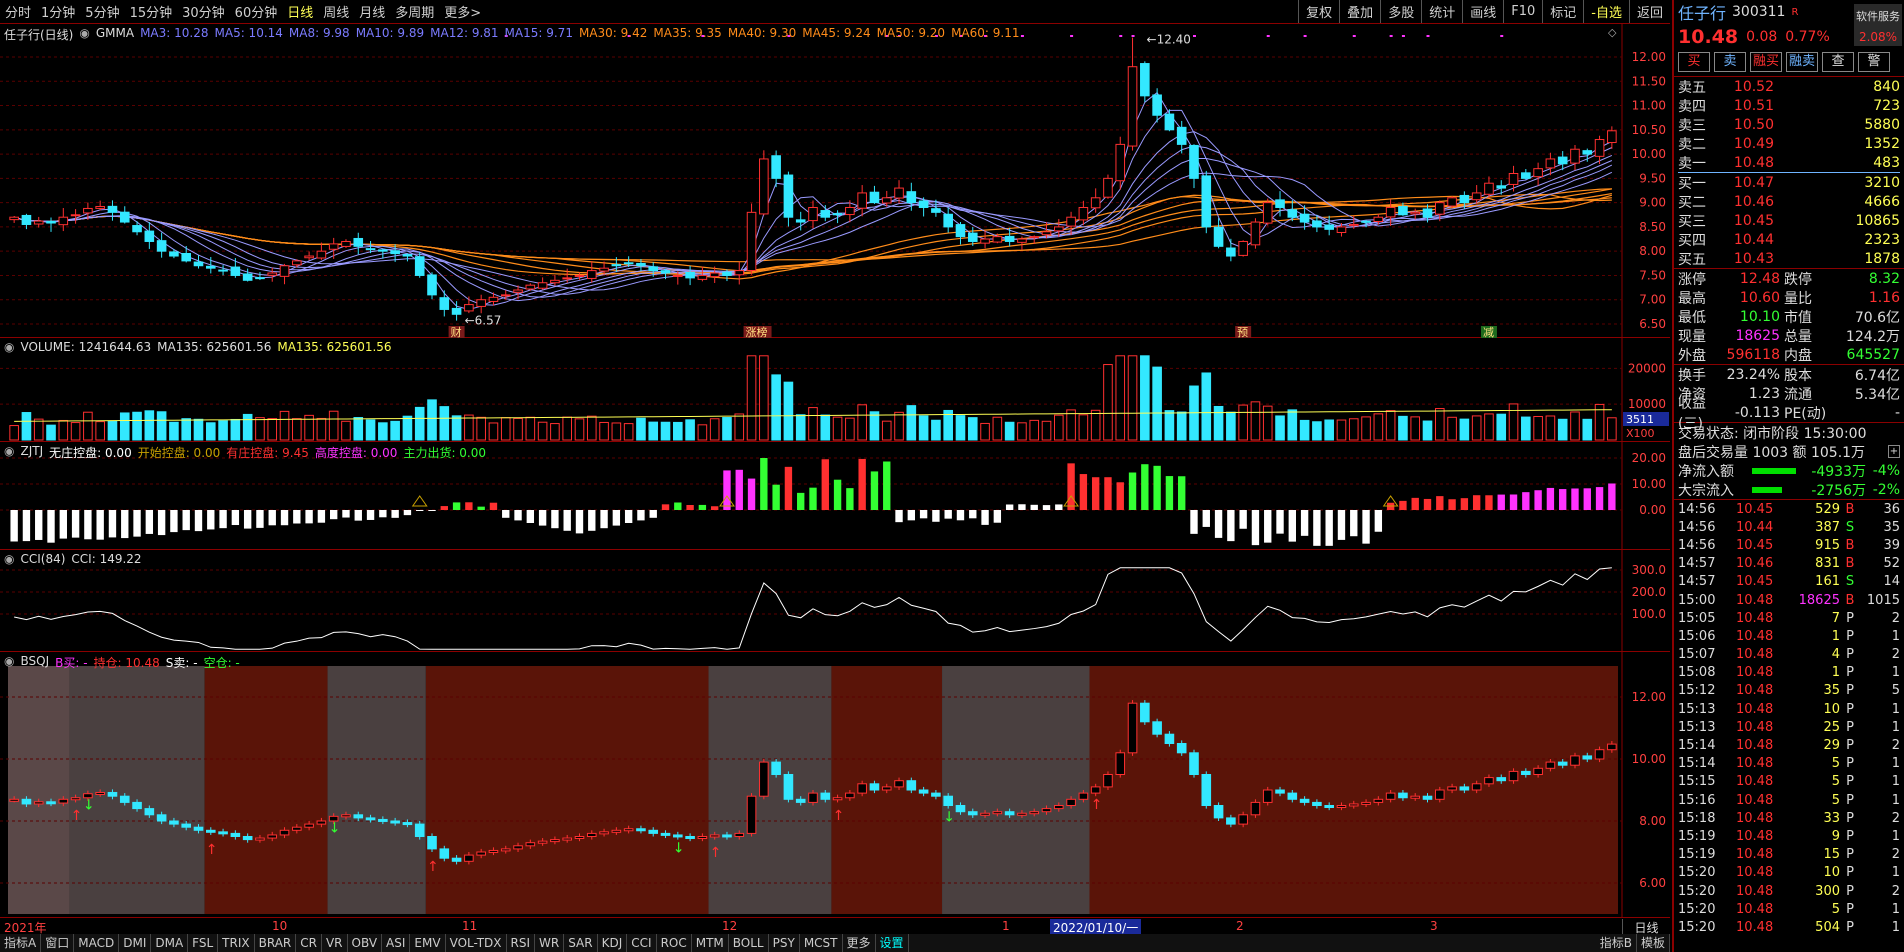 This screenshot has height=952, width=1904. Describe the element at coordinates (372, 11) in the screenshot. I see `period-tab-8: 月线` at that location.